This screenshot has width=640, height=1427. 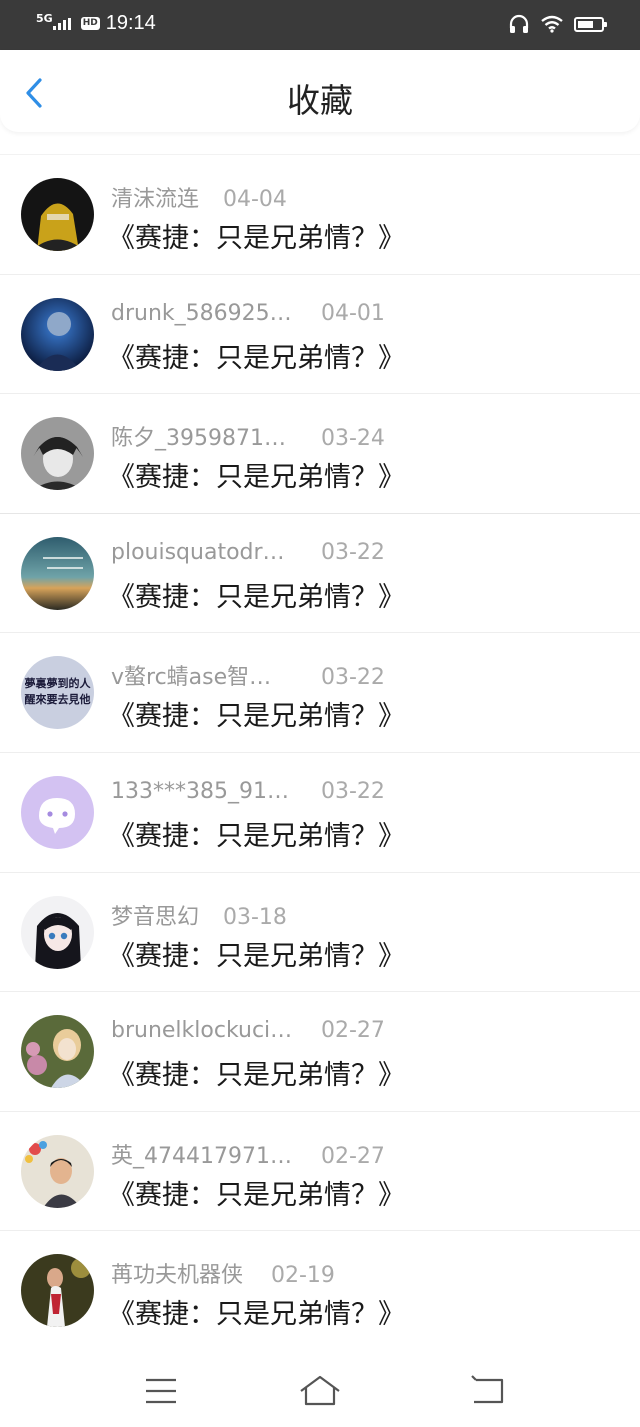 What do you see at coordinates (552, 24) in the screenshot?
I see `wifi-icon` at bounding box center [552, 24].